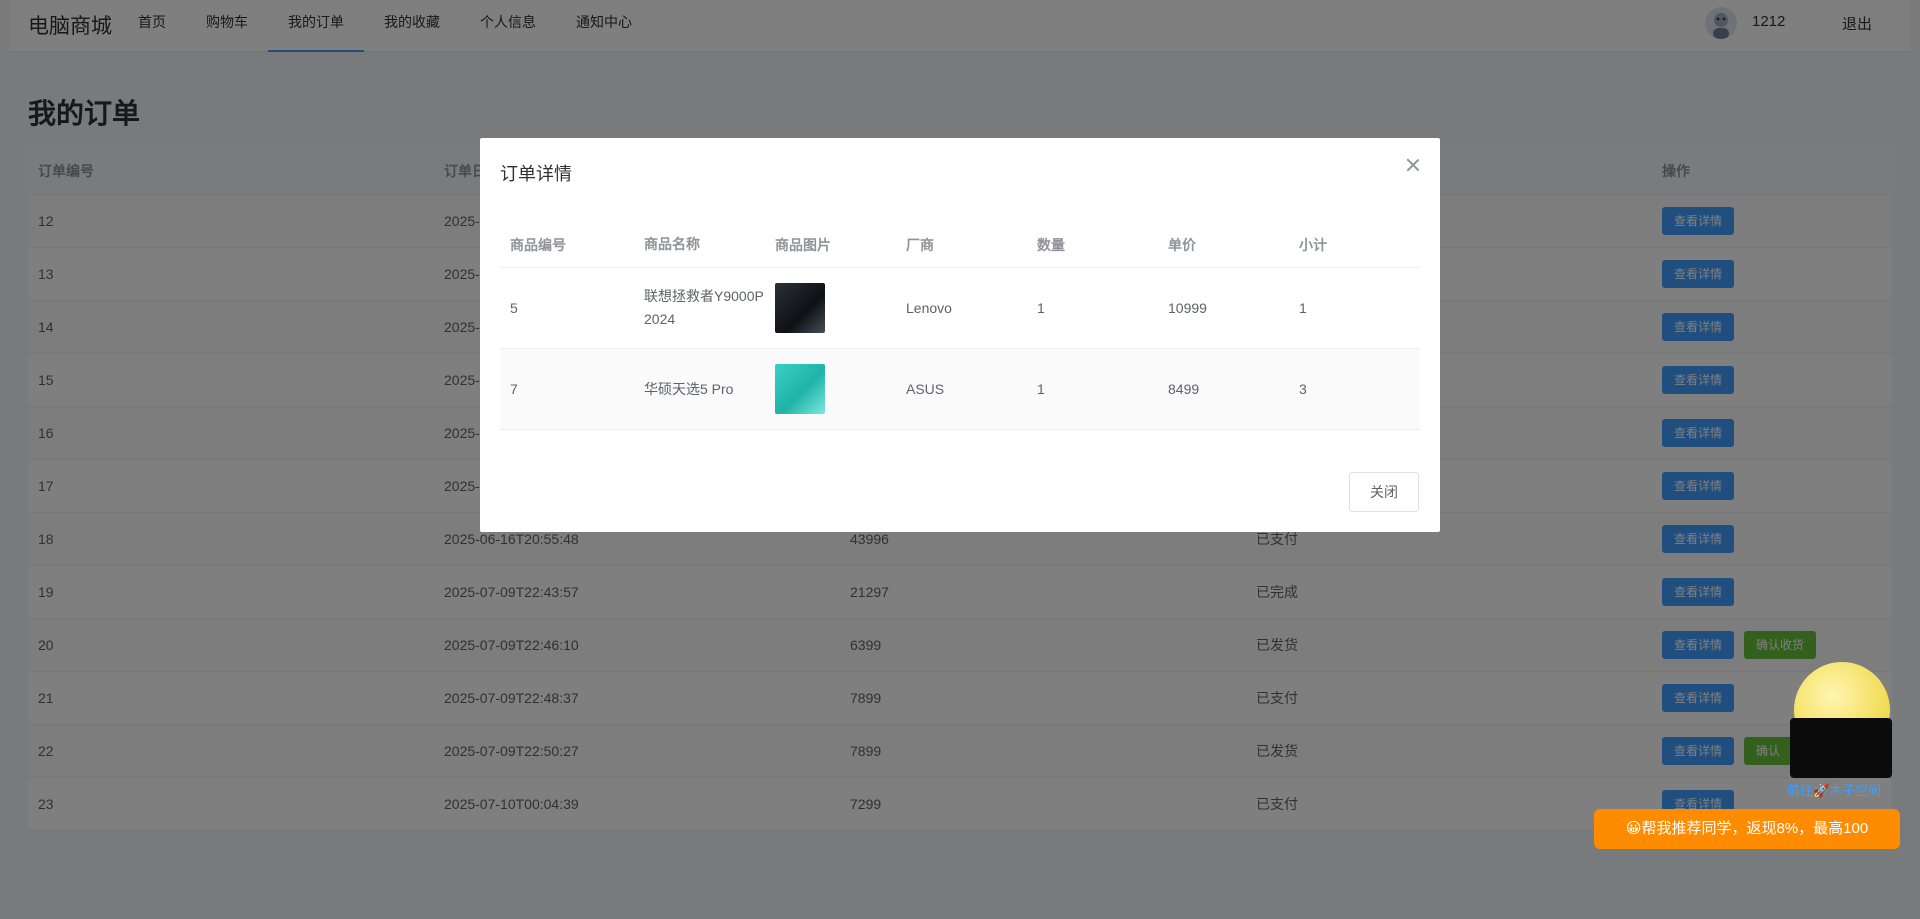  I want to click on col-header-product-id: 商品编号, so click(538, 244).